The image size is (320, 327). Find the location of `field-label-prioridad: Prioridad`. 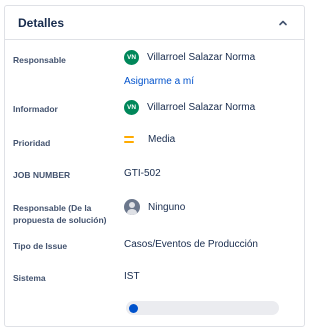

field-label-prioridad: Prioridad is located at coordinates (32, 143).